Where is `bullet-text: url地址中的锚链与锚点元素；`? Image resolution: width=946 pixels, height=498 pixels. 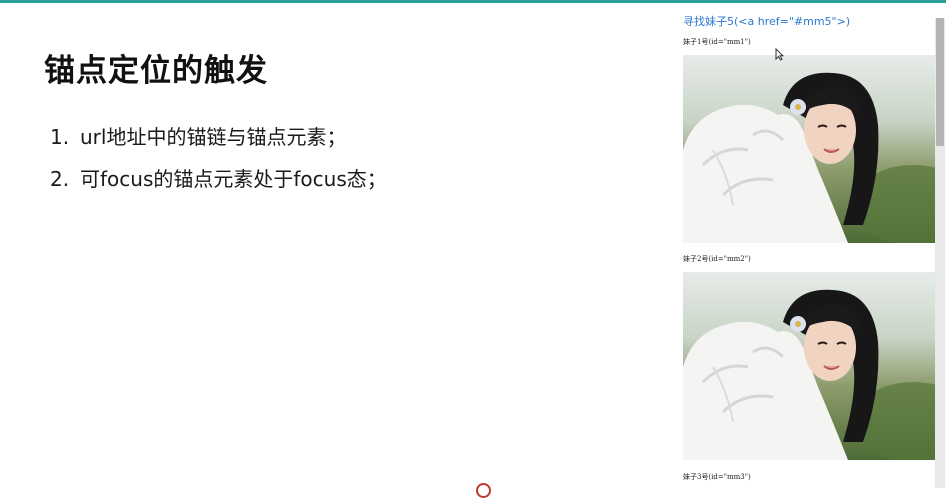
bullet-text: url地址中的锚链与锚点元素； is located at coordinates (213, 137).